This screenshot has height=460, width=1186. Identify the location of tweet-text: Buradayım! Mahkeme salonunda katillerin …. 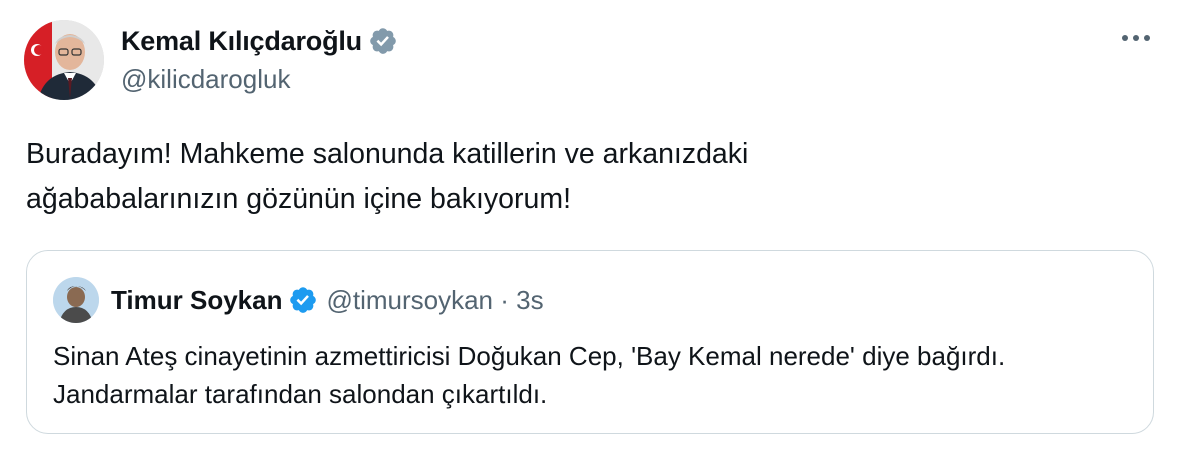
(387, 176).